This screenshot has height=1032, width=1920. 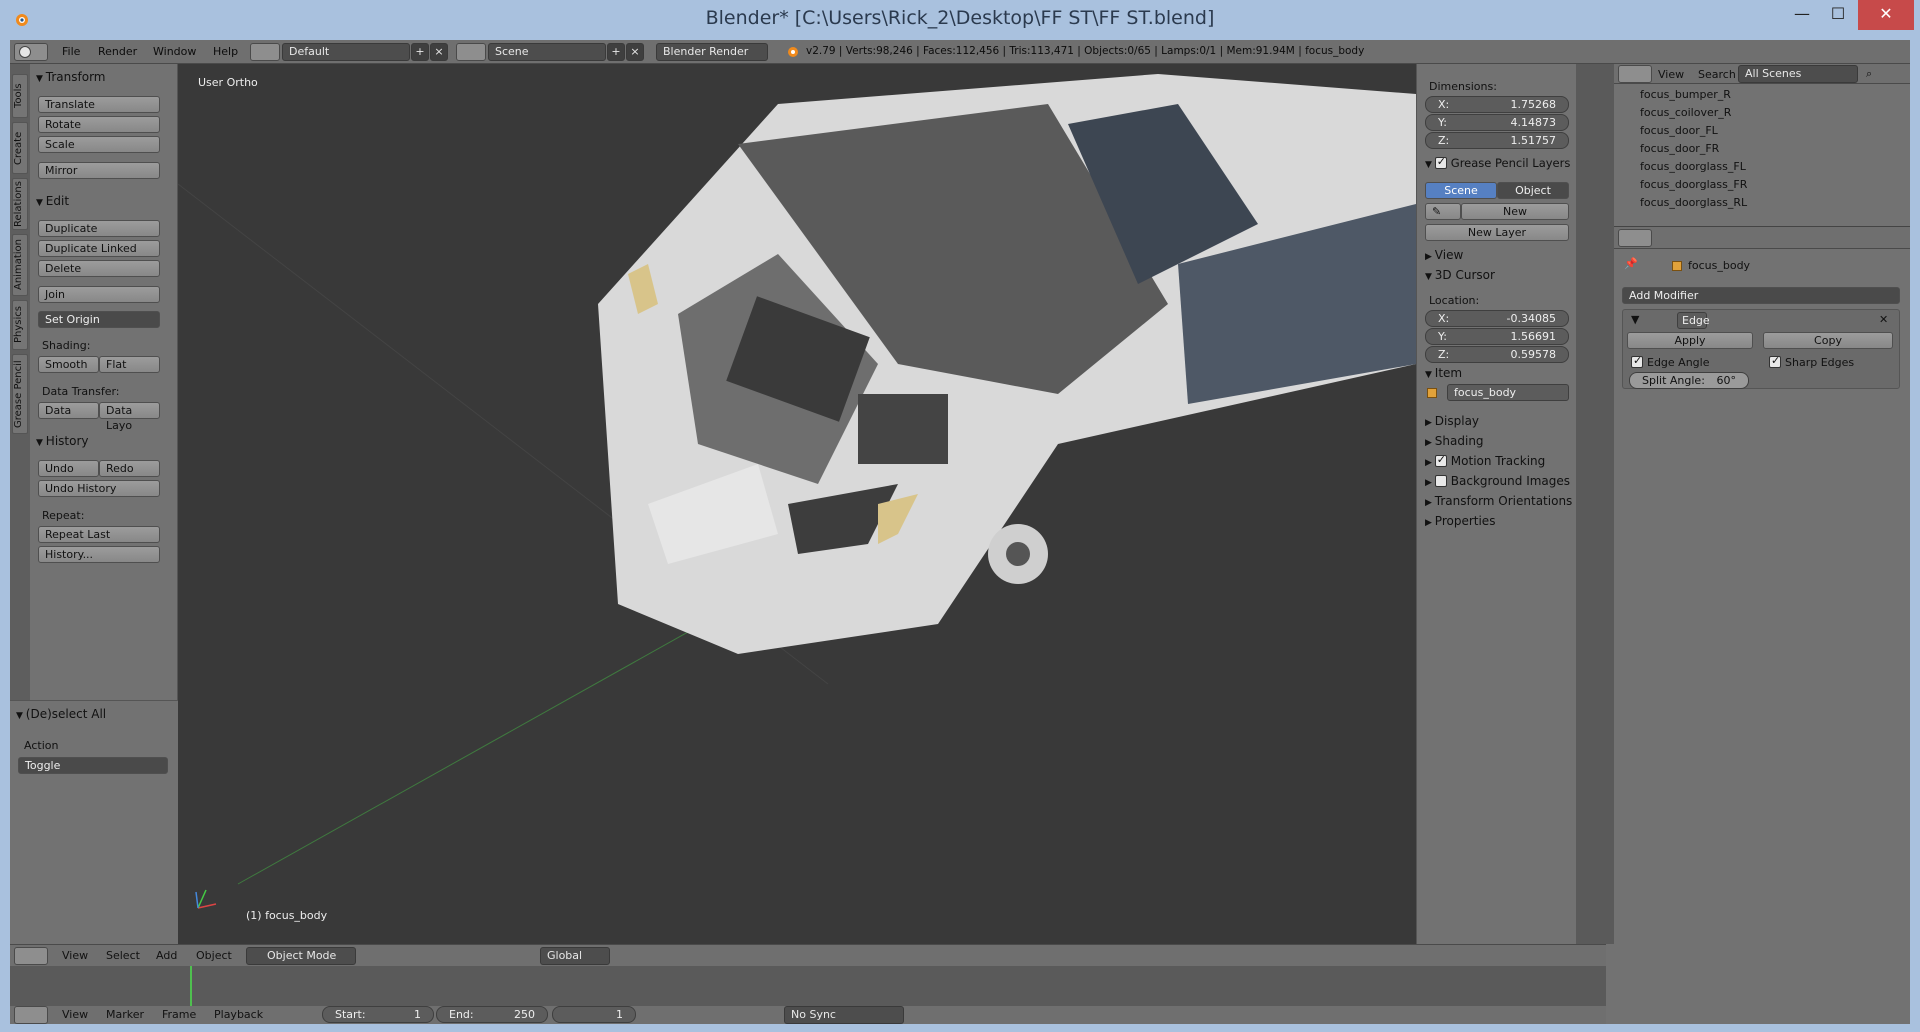 What do you see at coordinates (68, 468) in the screenshot?
I see `undo-button: Undo` at bounding box center [68, 468].